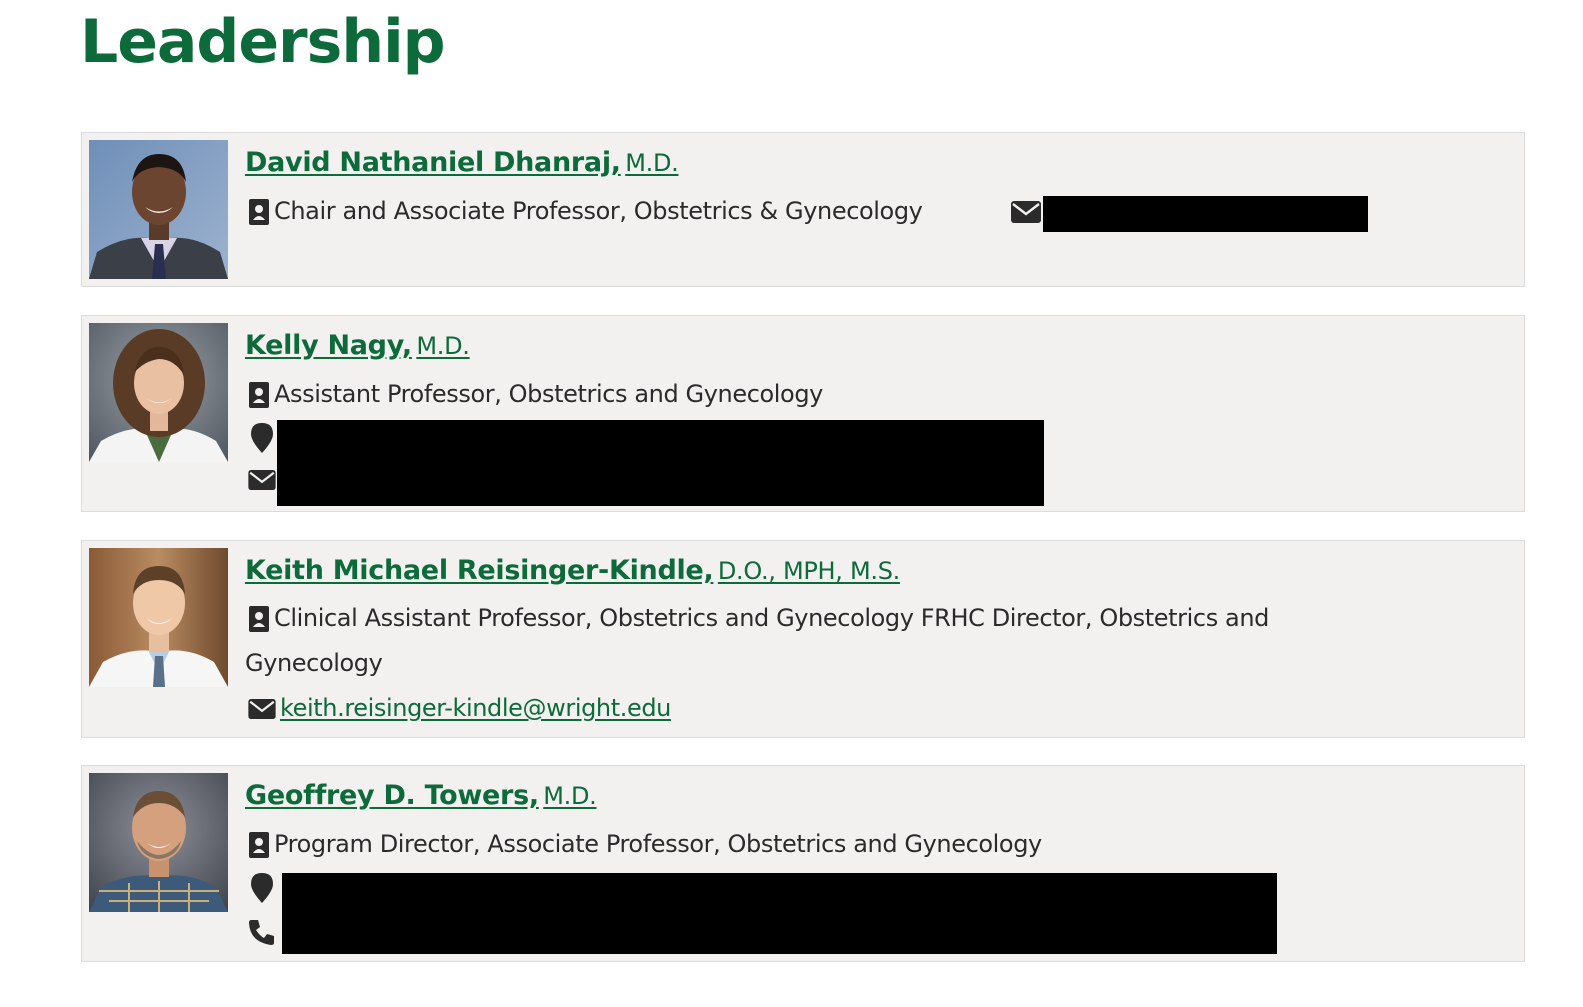 The height and width of the screenshot is (1007, 1583). What do you see at coordinates (328, 345) in the screenshot?
I see `person-name-link: Kelly Nagy,` at bounding box center [328, 345].